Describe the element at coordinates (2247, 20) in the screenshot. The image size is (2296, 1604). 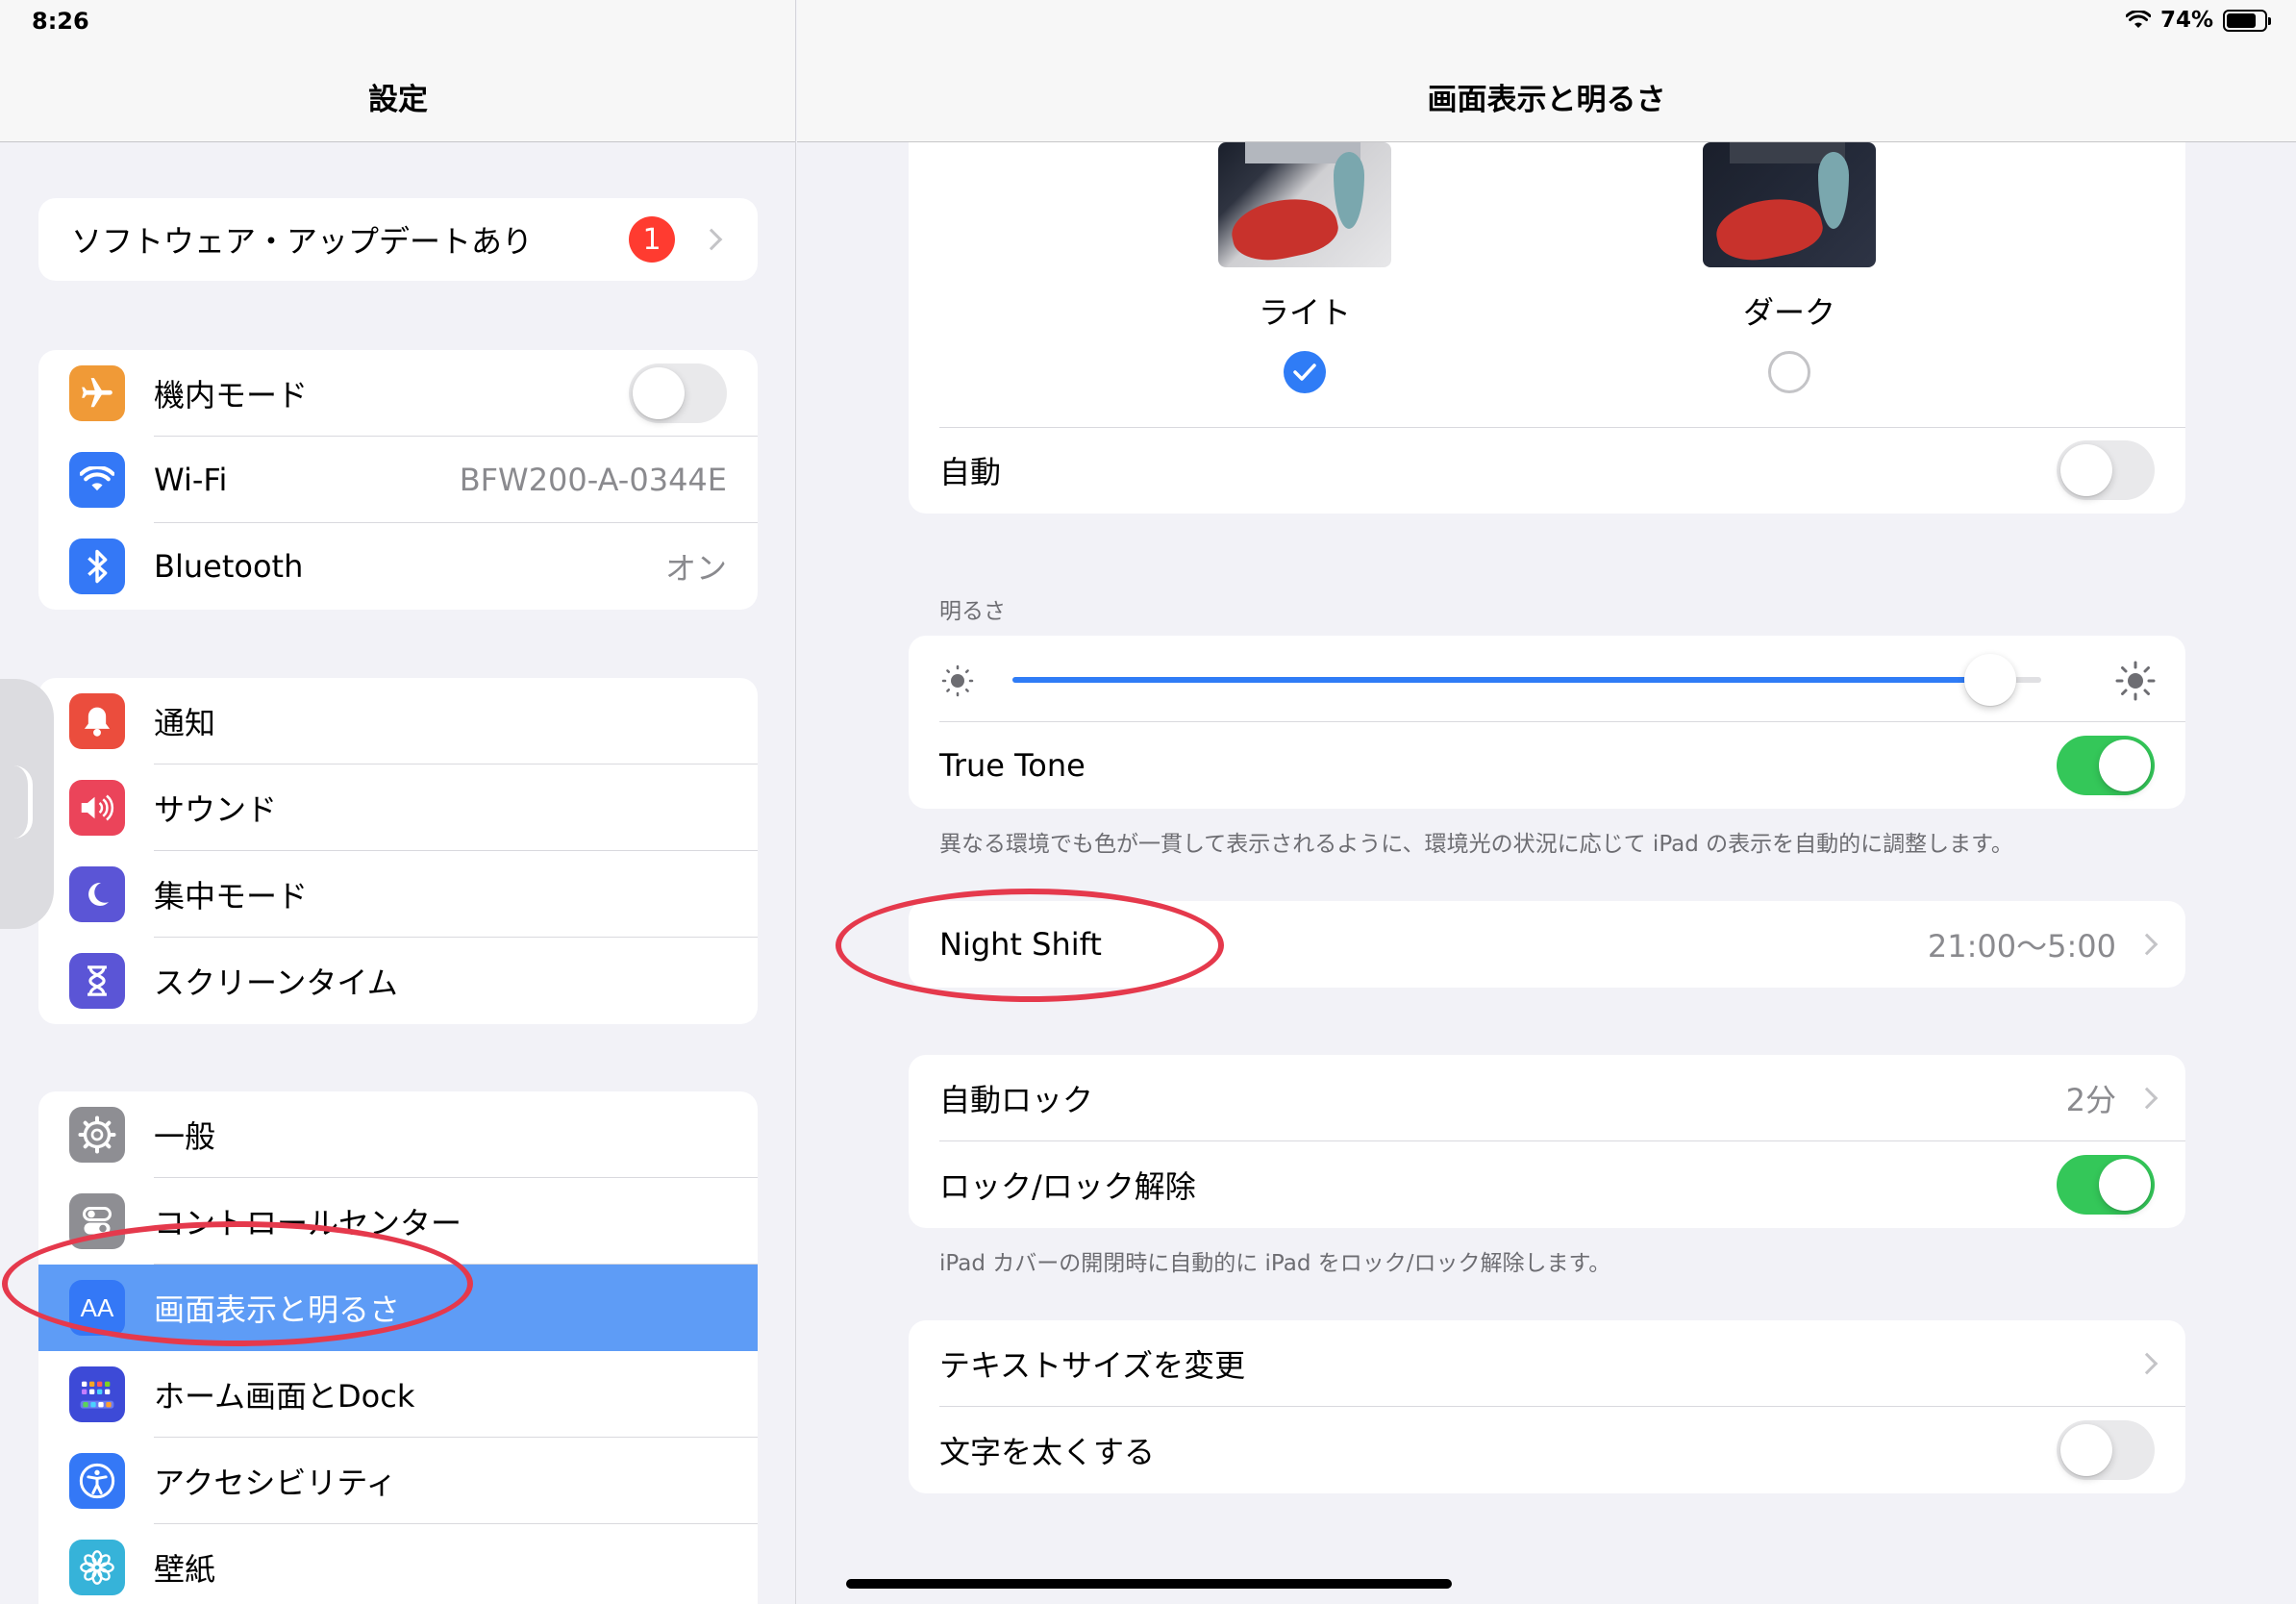
I see `battery-icon` at that location.